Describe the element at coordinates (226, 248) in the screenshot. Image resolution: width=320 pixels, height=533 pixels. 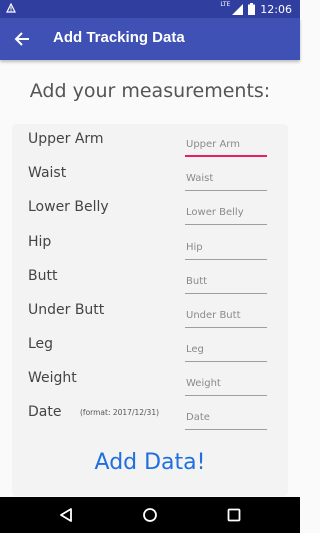
I see `hip-input` at that location.